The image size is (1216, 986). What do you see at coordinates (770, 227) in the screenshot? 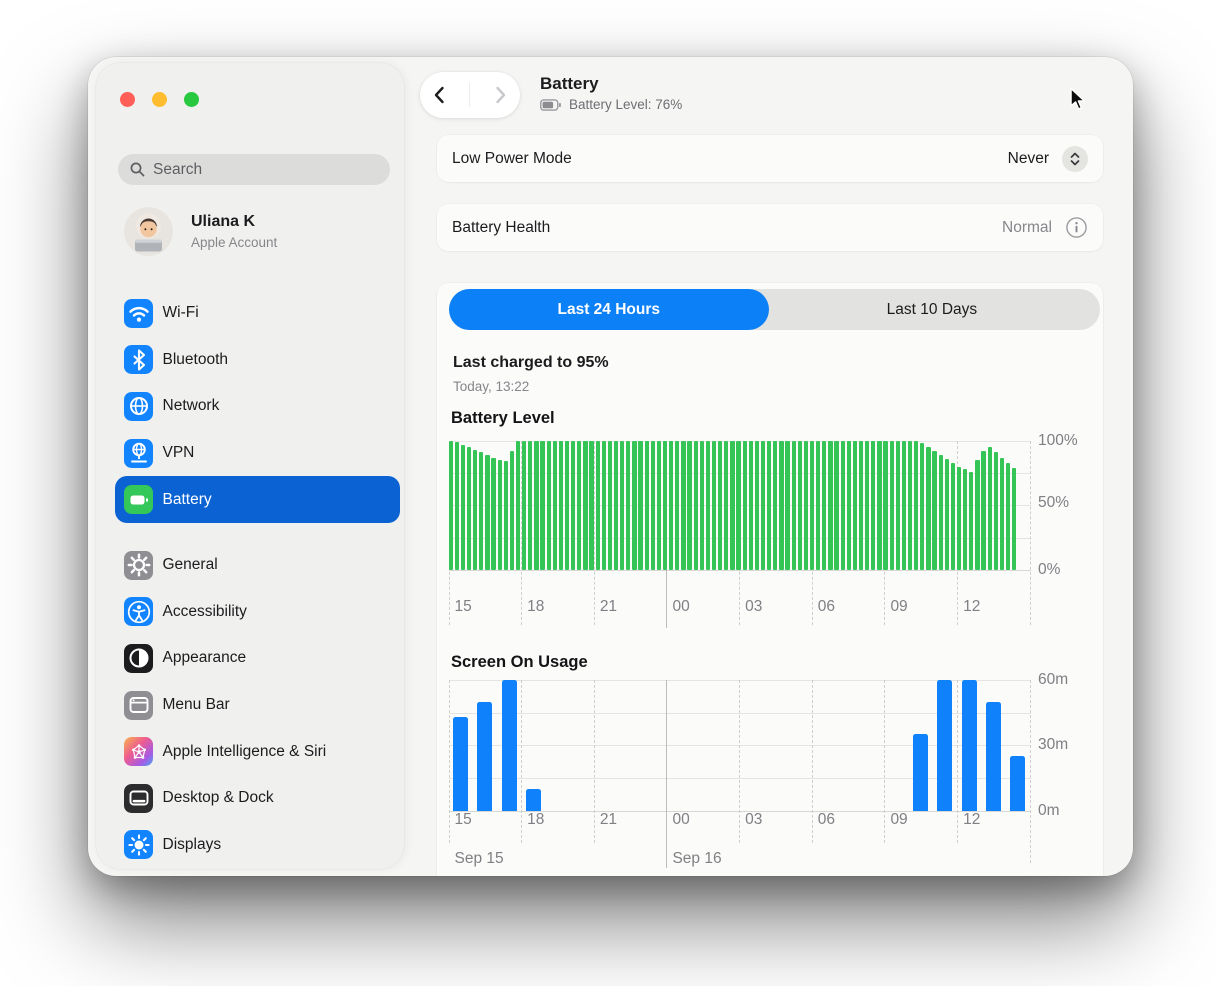
I see `battery-health-row: Battery Health Normal` at bounding box center [770, 227].